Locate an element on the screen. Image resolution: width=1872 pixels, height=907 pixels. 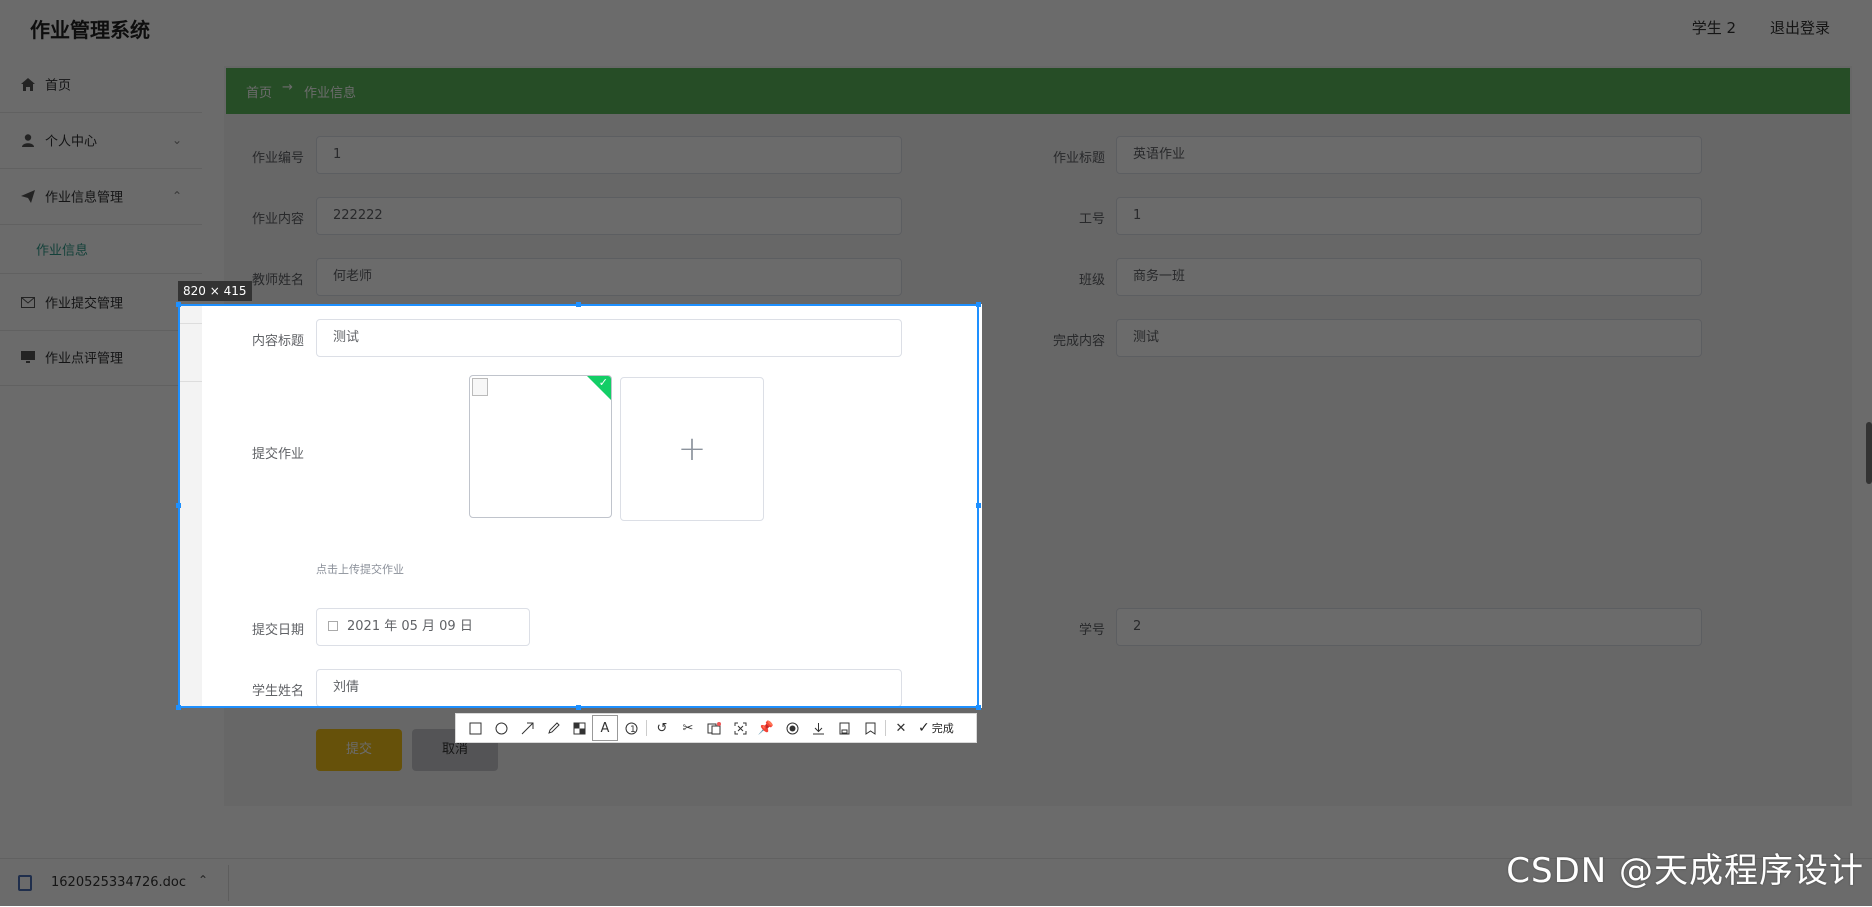
job-title-label: 作业标题 is located at coordinates (1078, 158).